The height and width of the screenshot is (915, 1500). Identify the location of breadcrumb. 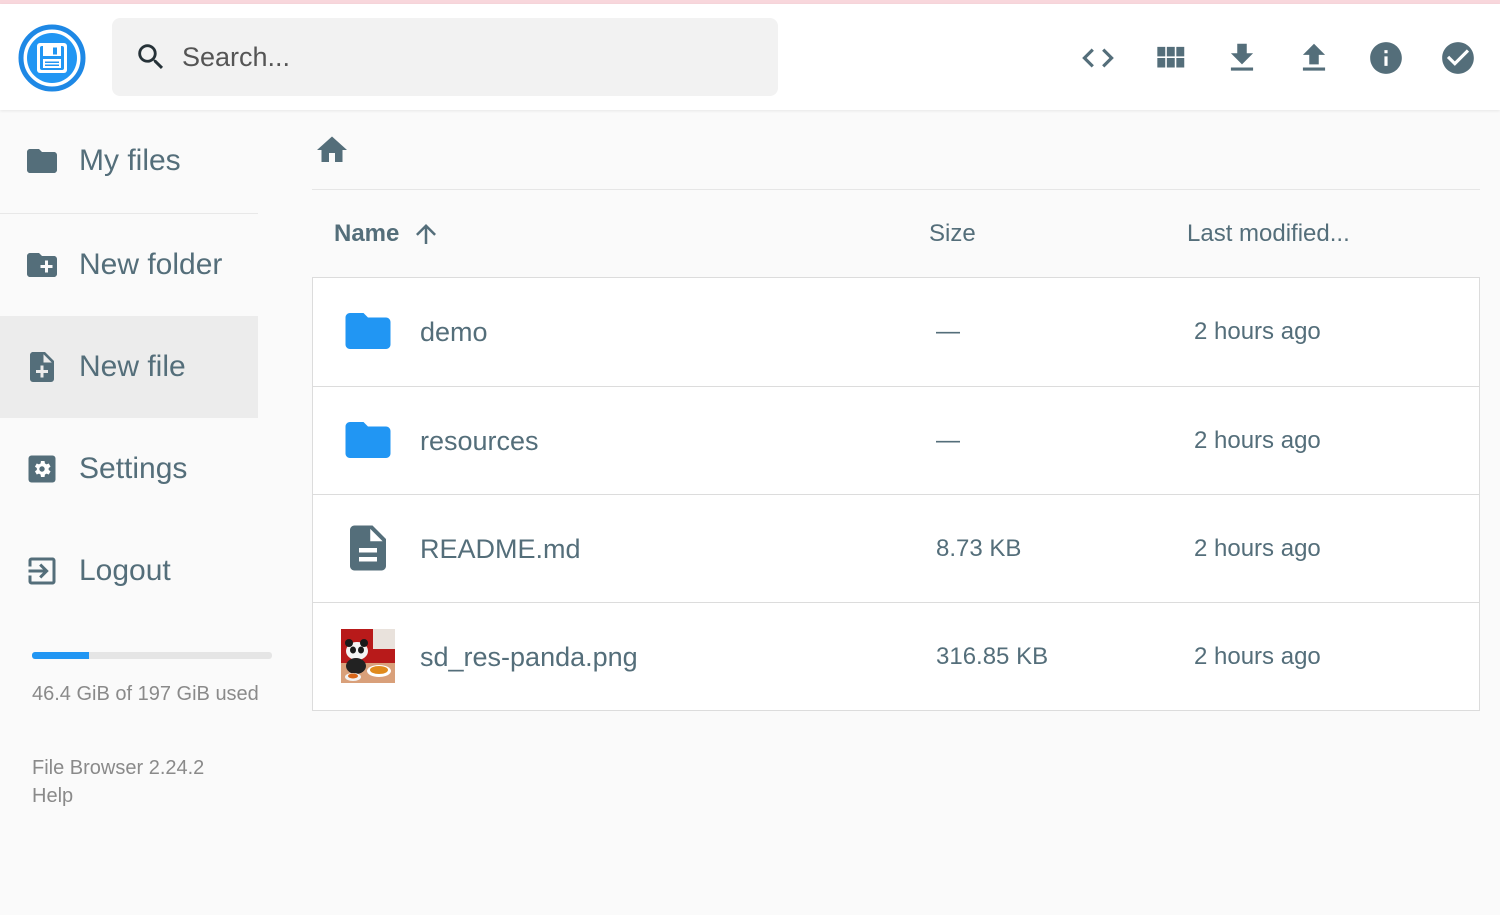
(896, 150).